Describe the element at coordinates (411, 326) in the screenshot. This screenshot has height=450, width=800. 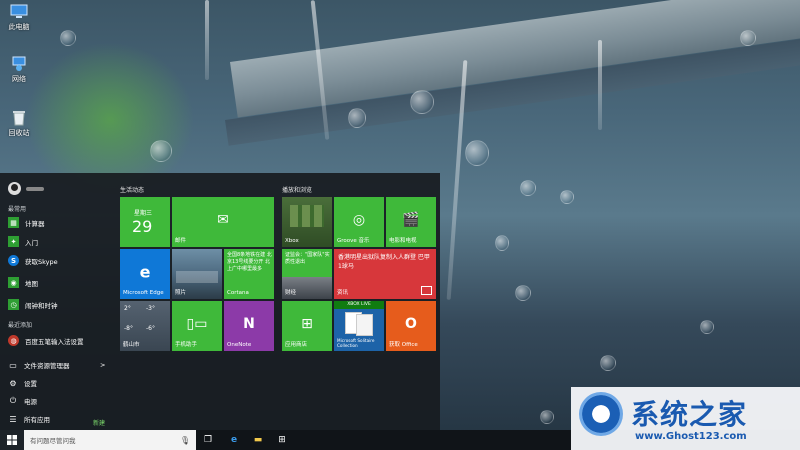
I see `tile-get-office: O 获取 Office` at that location.